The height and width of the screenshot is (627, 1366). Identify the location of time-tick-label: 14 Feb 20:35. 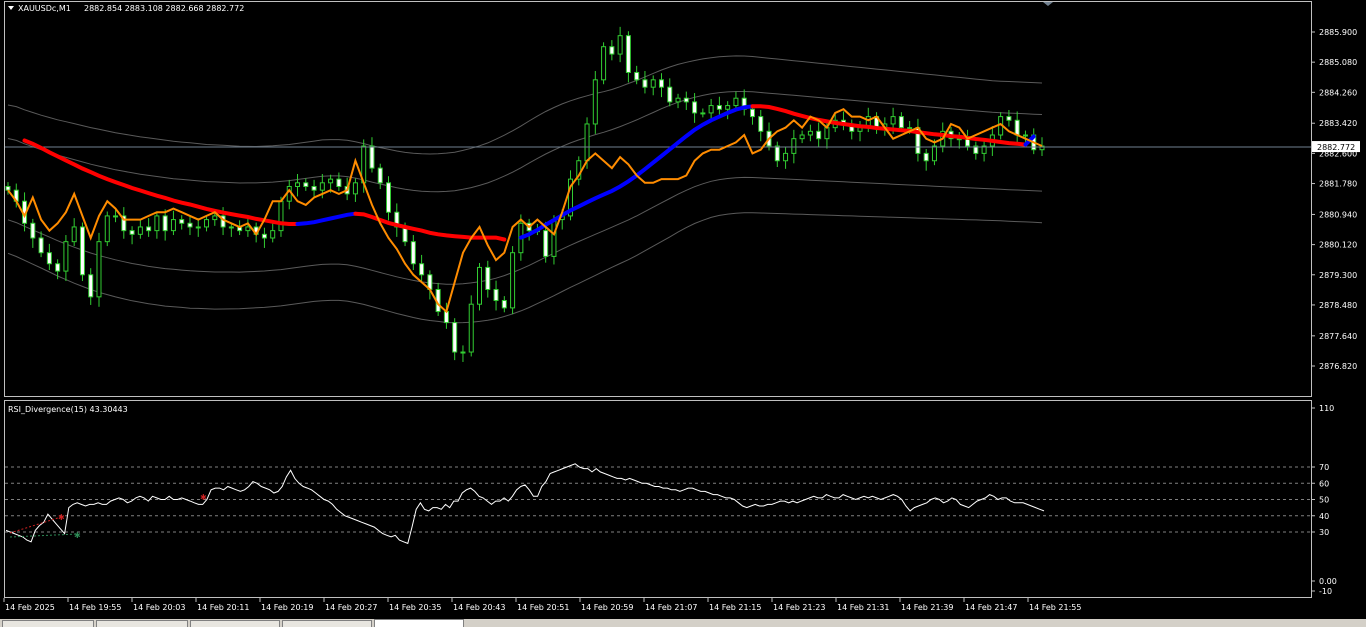
(415, 607).